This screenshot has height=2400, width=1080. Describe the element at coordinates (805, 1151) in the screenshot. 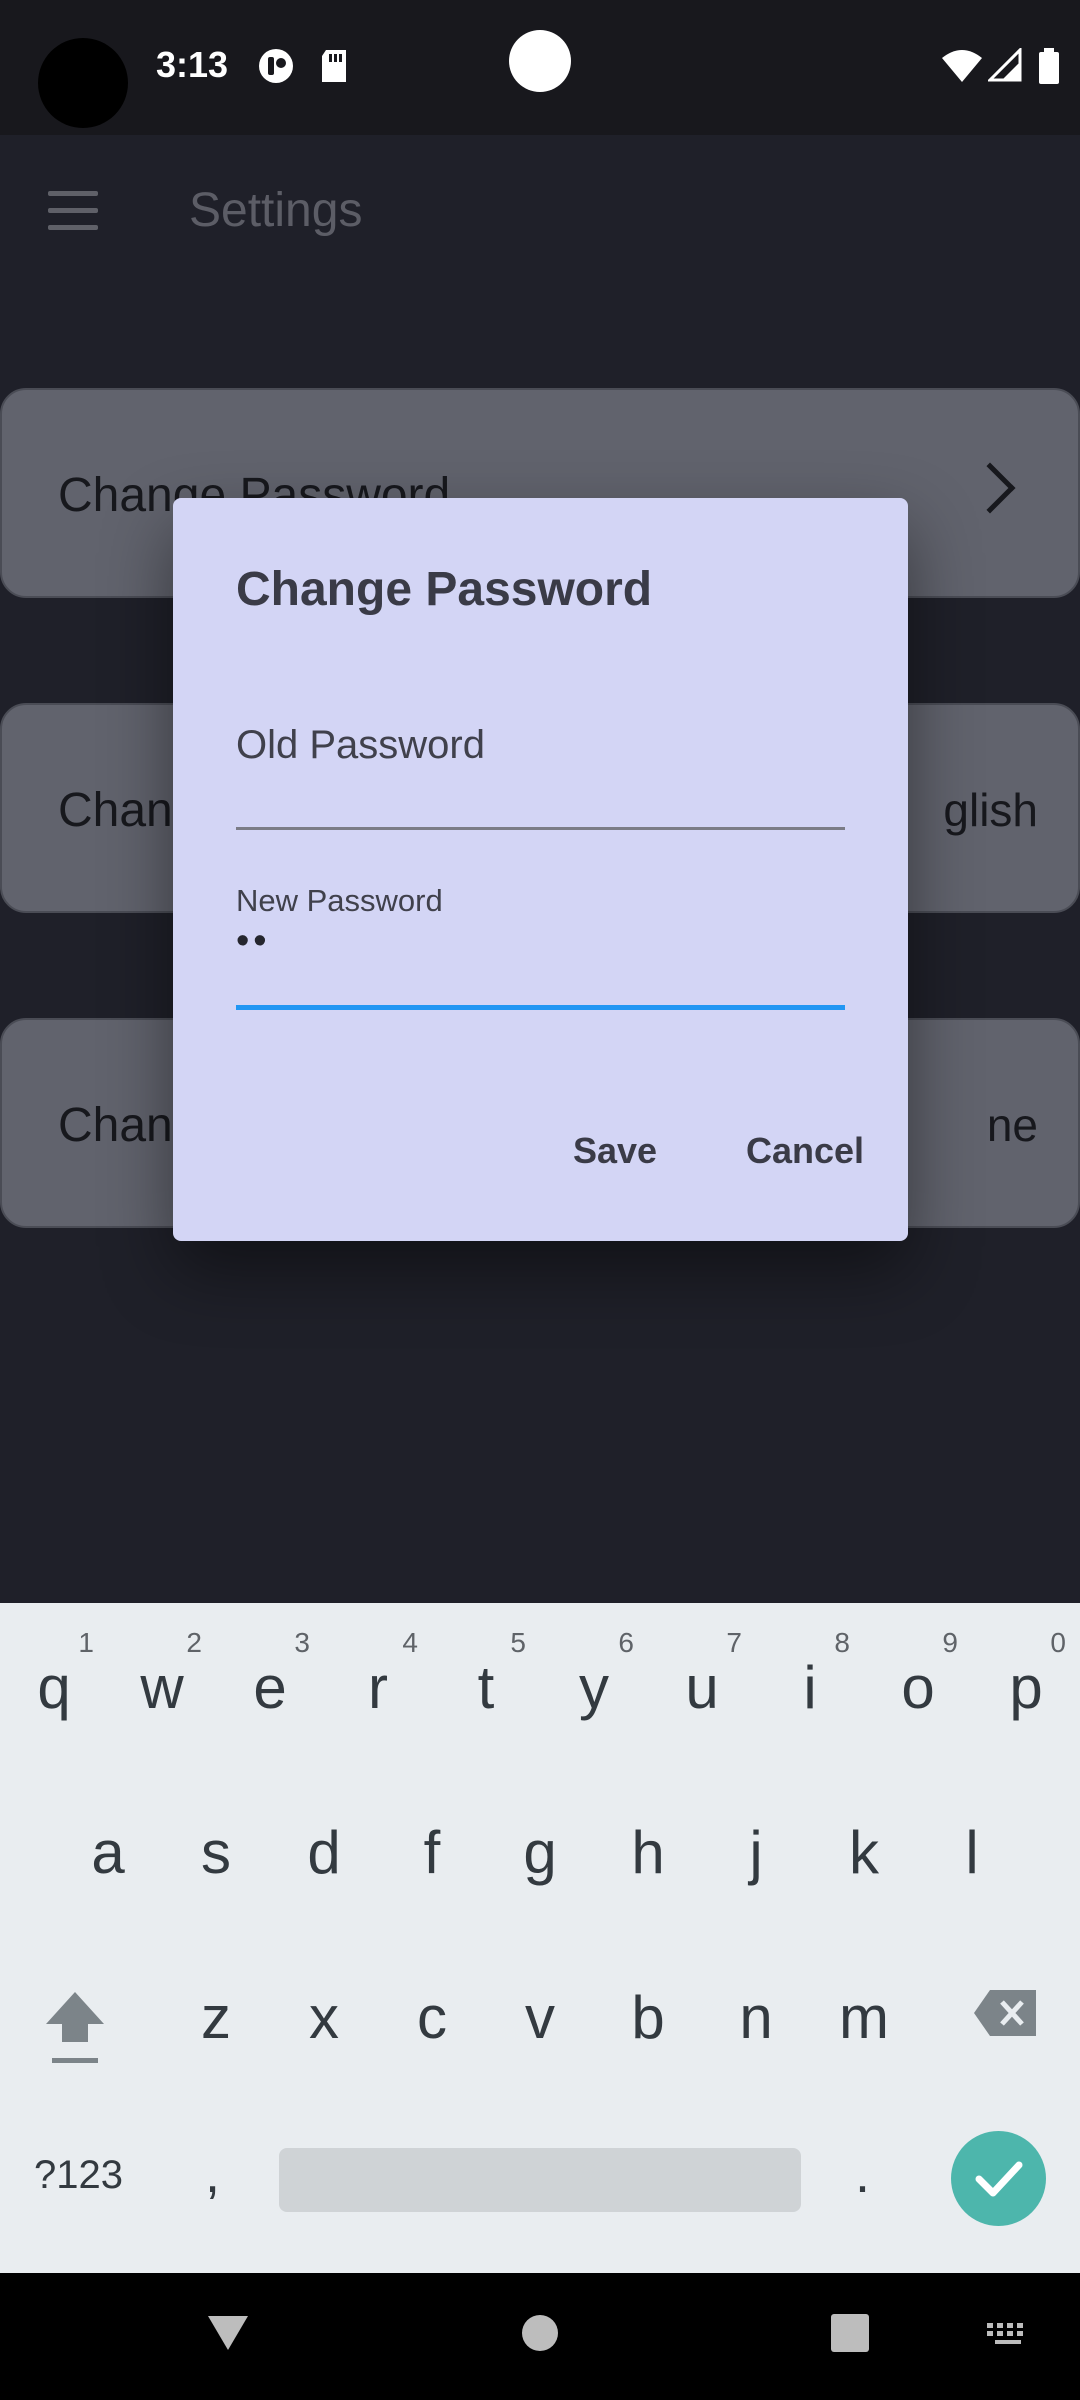

I see `cancel-button: Cancel` at that location.